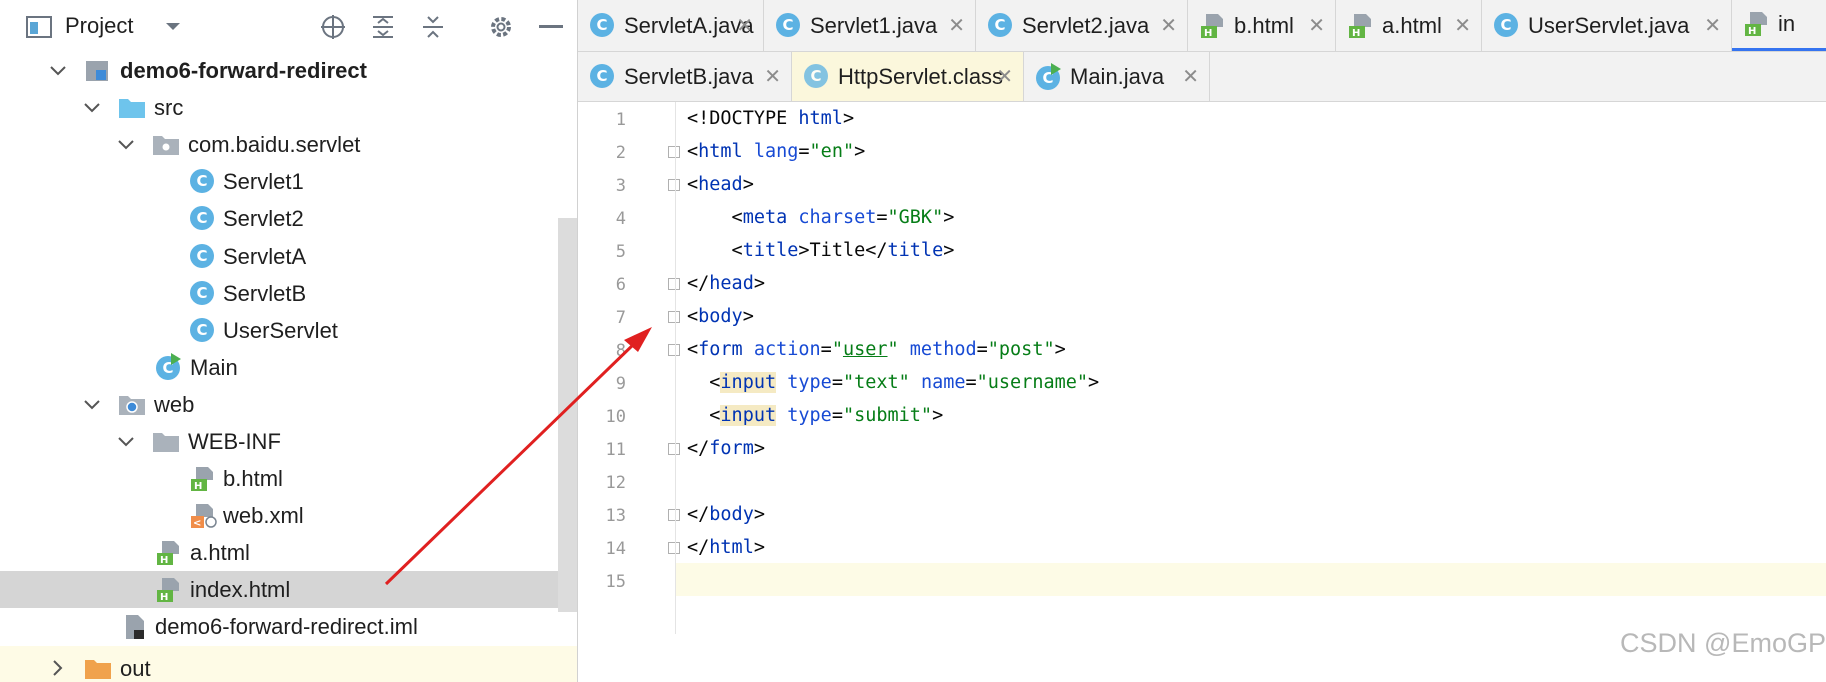 The image size is (1826, 682). Describe the element at coordinates (1262, 25) in the screenshot. I see `tab-b-html: H b.html ✕` at that location.